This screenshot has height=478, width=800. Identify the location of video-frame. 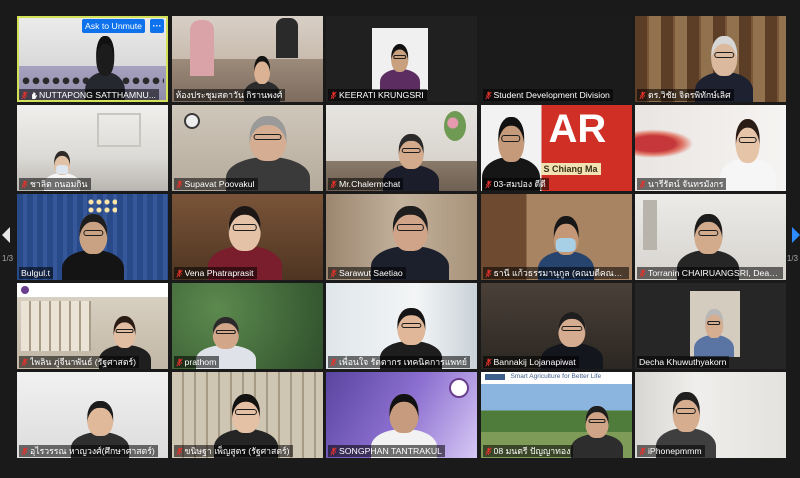
(400, 59).